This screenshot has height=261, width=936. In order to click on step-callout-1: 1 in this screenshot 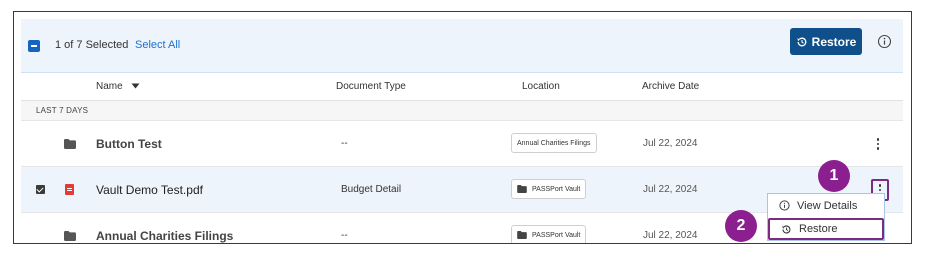, I will do `click(834, 176)`.